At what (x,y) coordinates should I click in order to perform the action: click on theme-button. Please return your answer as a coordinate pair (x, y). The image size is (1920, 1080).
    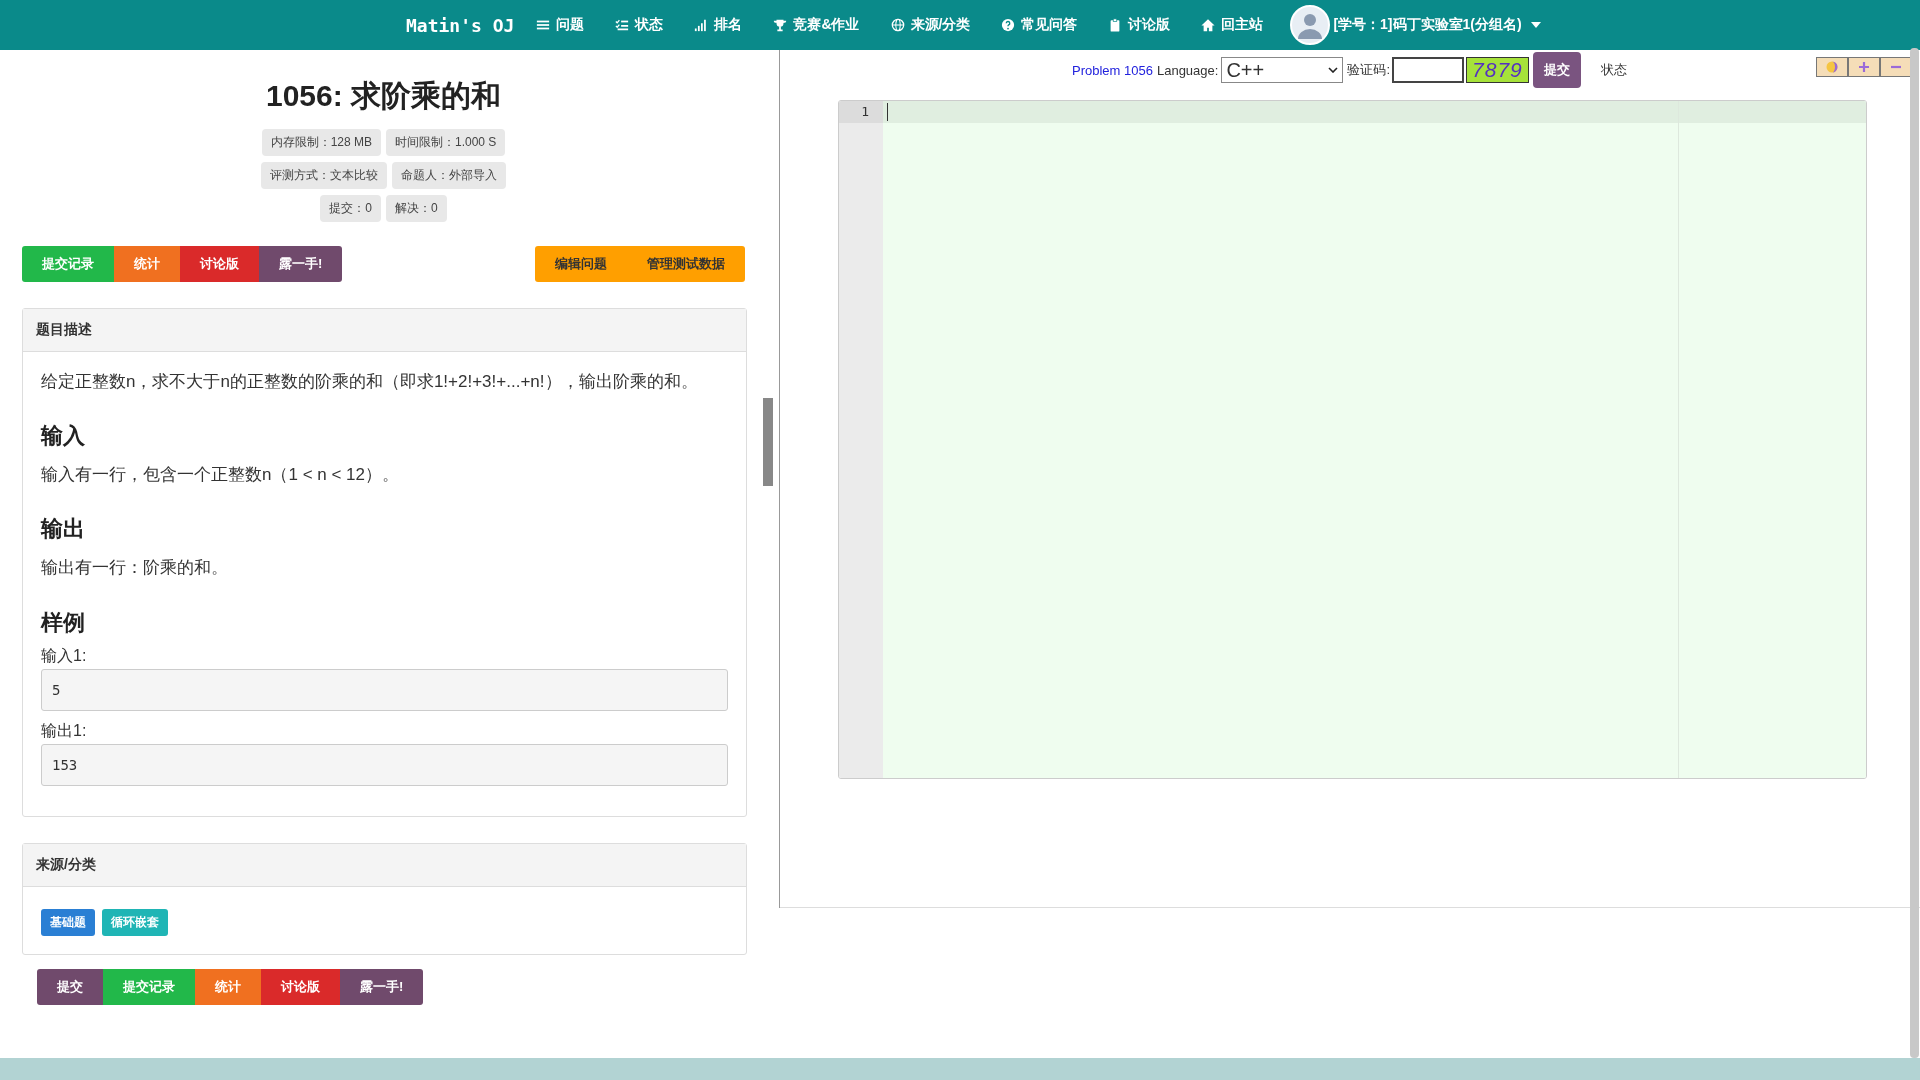
    Looking at the image, I should click on (1832, 67).